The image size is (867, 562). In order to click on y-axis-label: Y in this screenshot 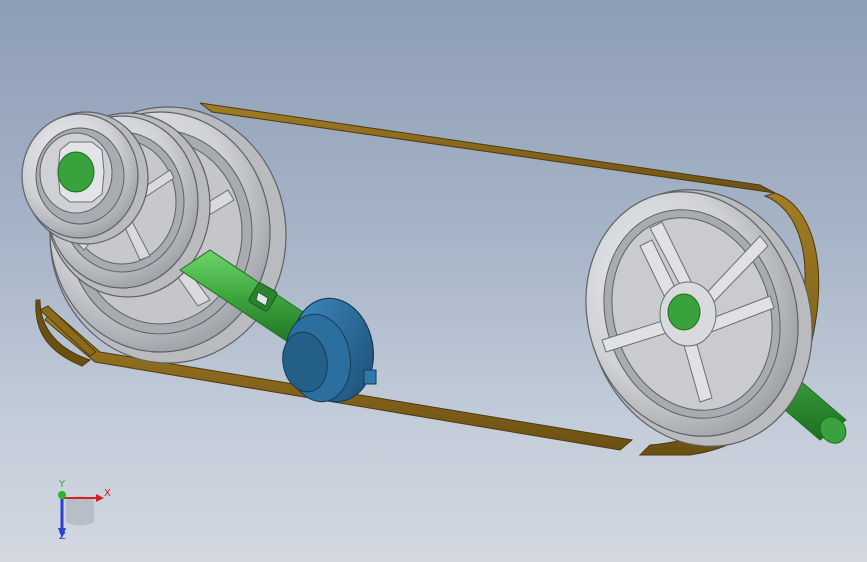, I will do `click(62, 484)`.